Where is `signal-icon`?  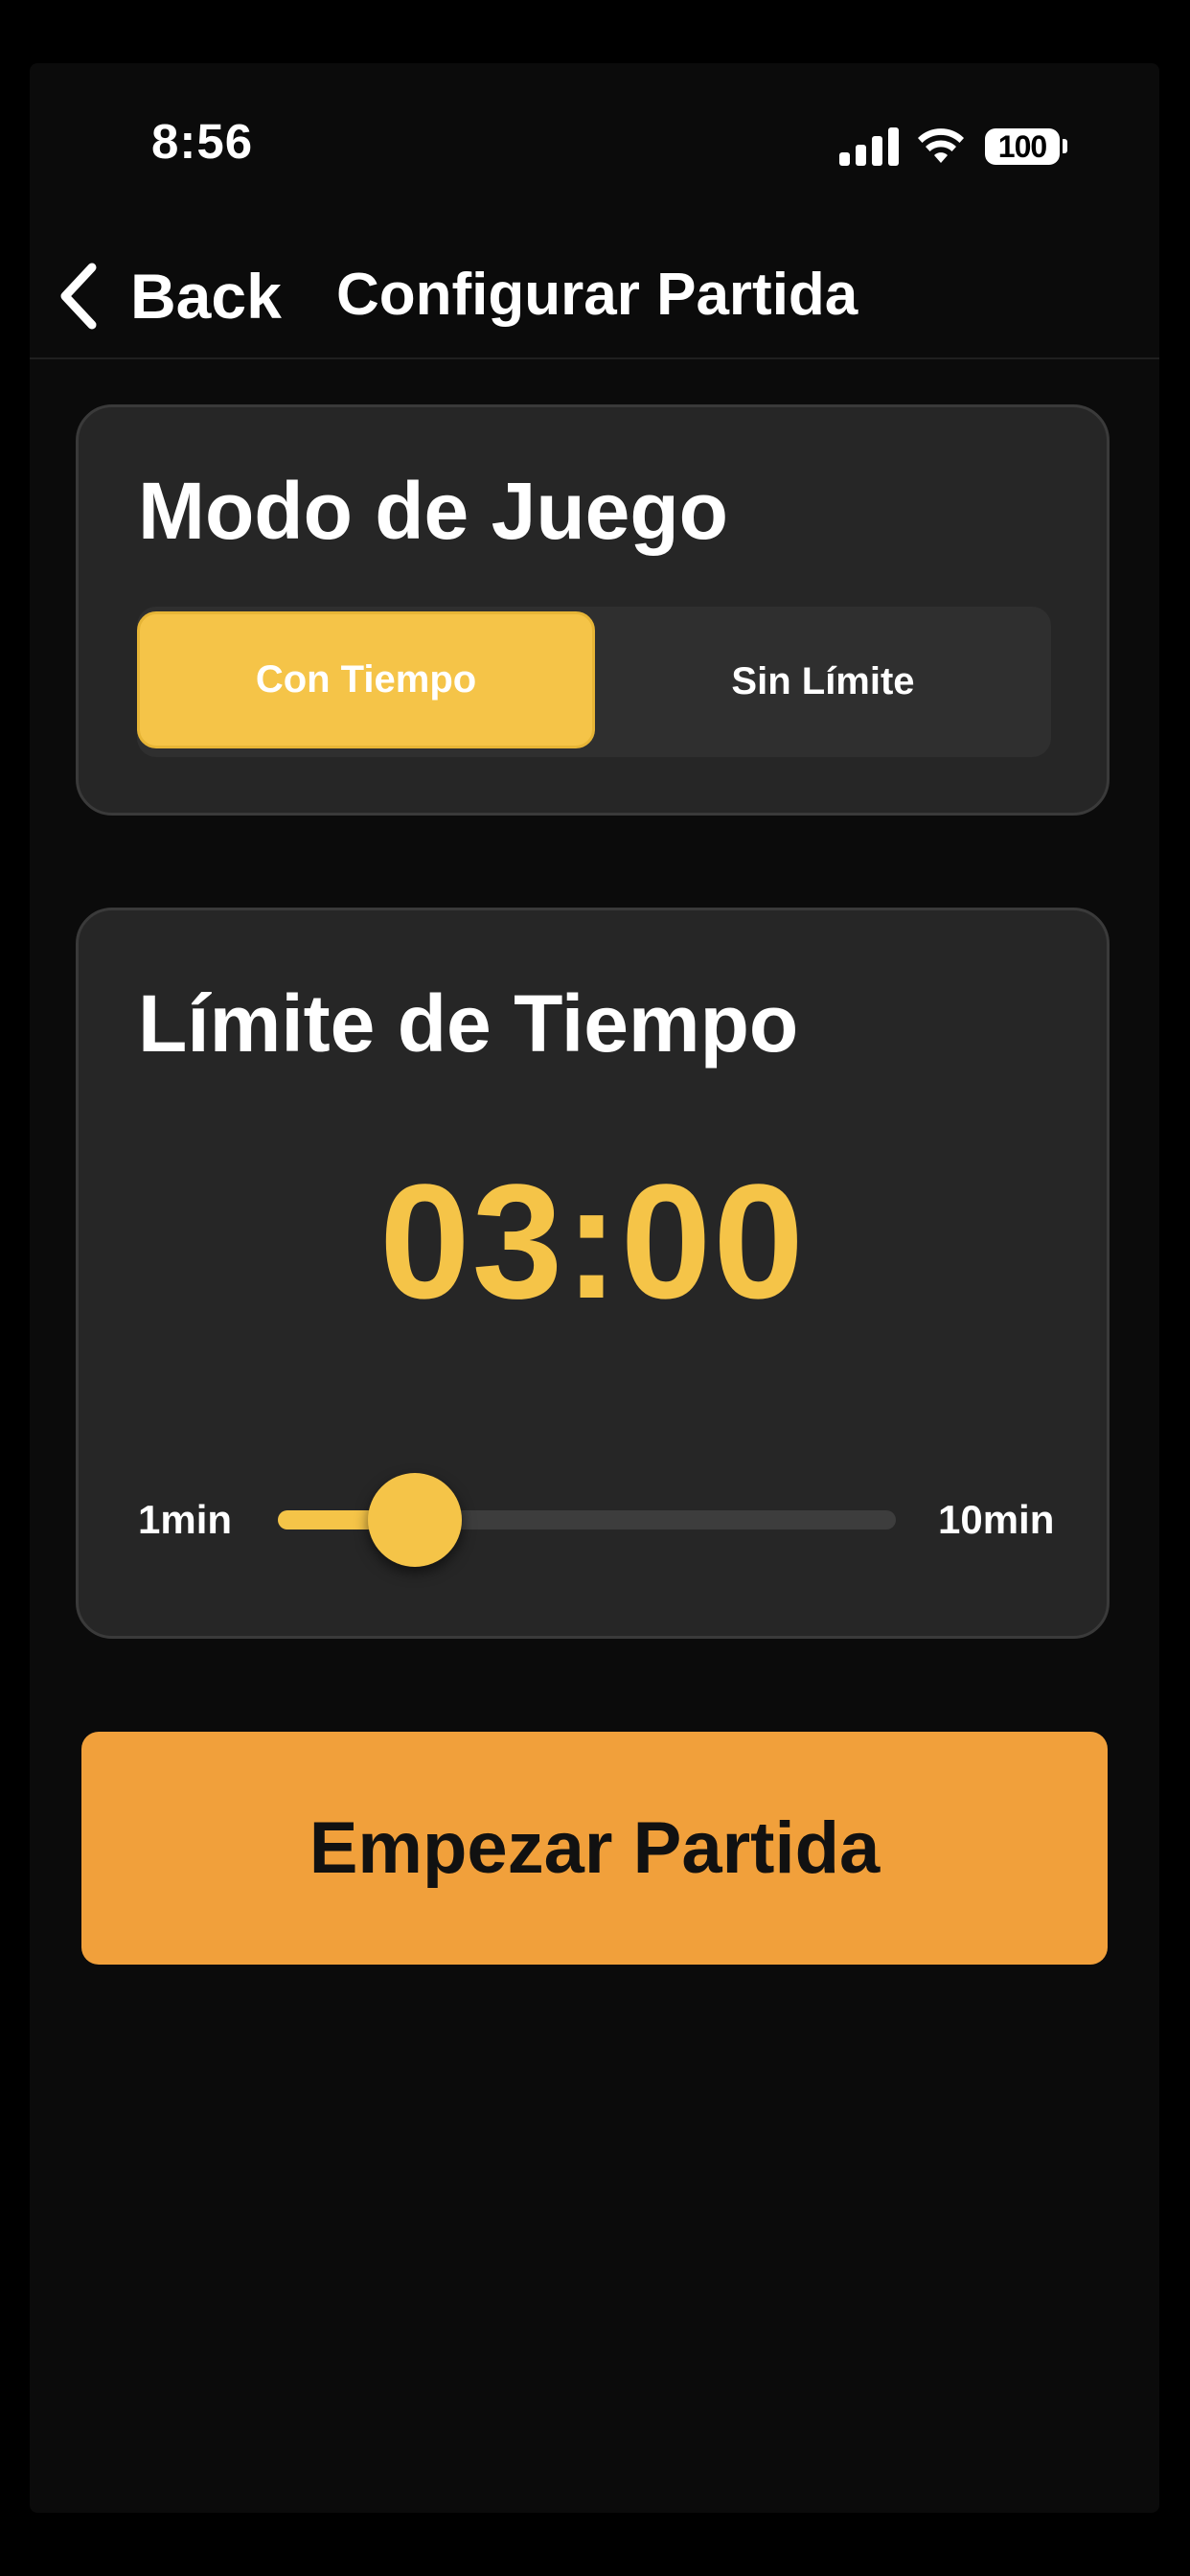 signal-icon is located at coordinates (869, 146).